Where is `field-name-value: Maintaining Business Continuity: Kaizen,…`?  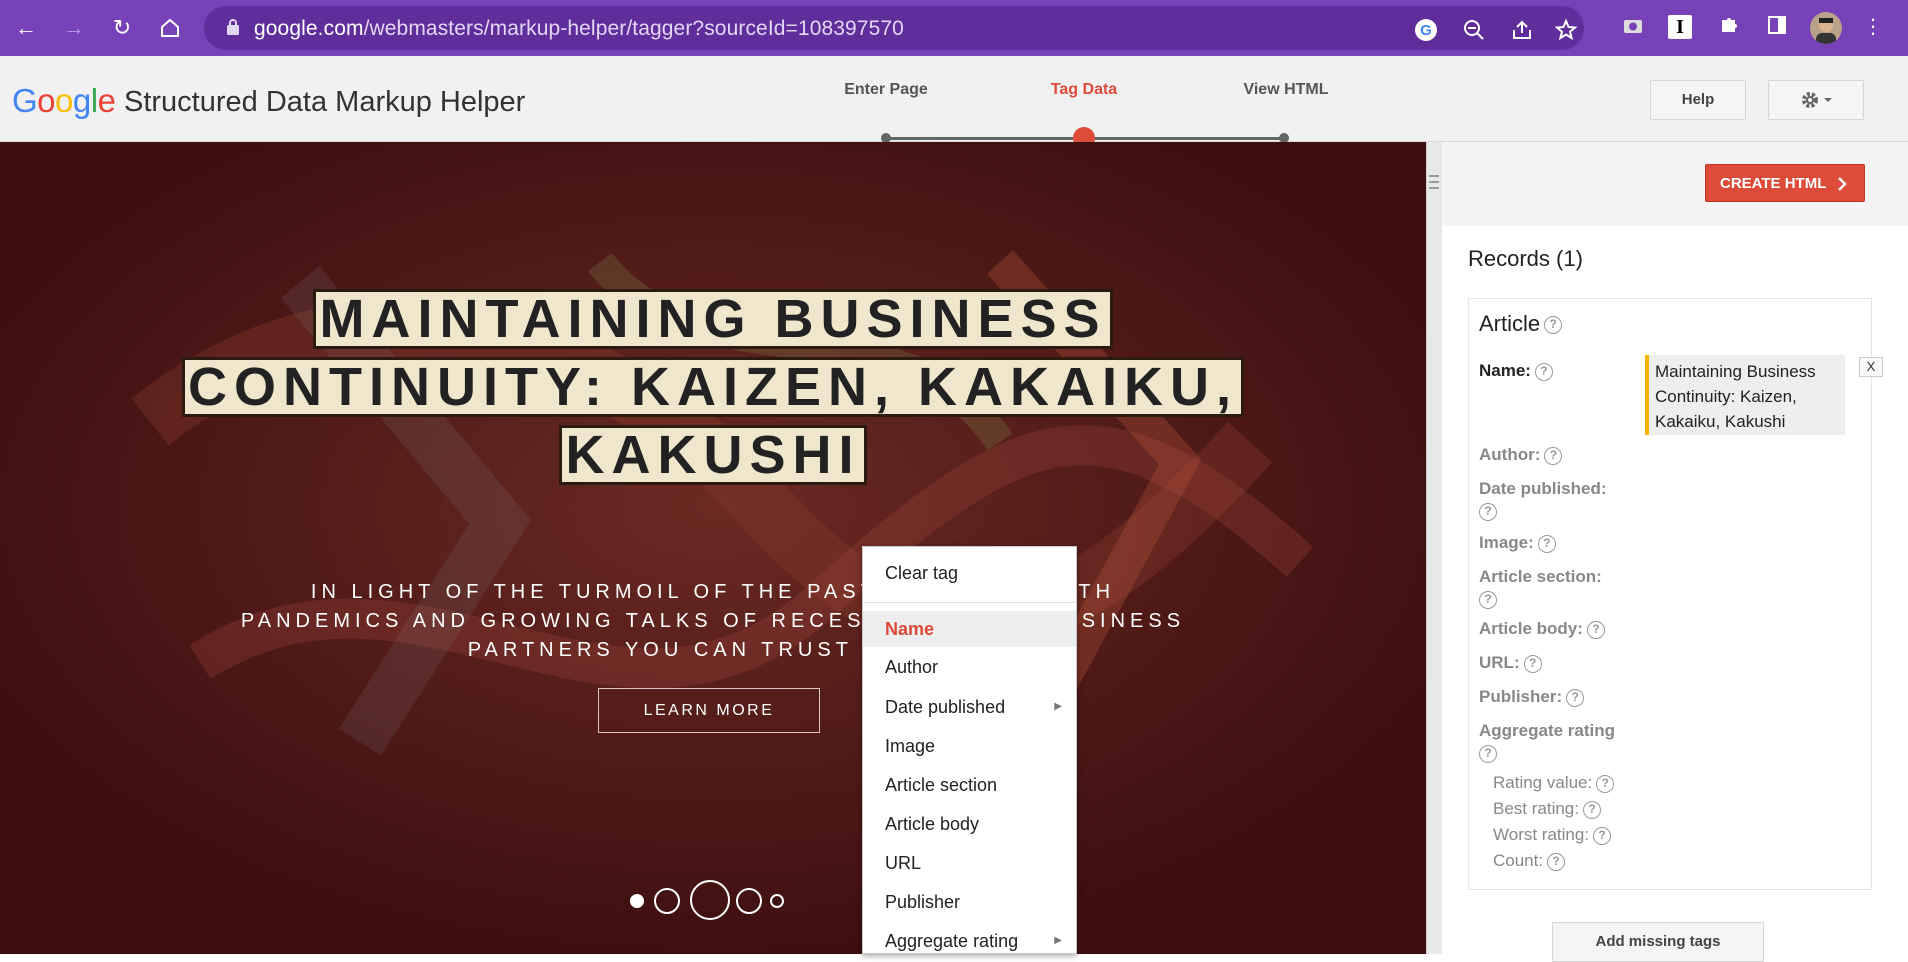 field-name-value: Maintaining Business Continuity: Kaizen,… is located at coordinates (1745, 395).